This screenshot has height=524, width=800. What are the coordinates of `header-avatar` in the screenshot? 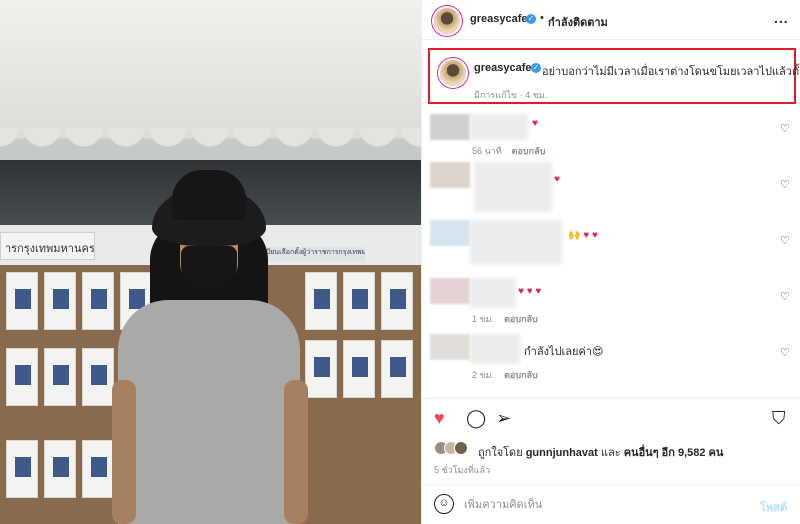 It's located at (447, 21).